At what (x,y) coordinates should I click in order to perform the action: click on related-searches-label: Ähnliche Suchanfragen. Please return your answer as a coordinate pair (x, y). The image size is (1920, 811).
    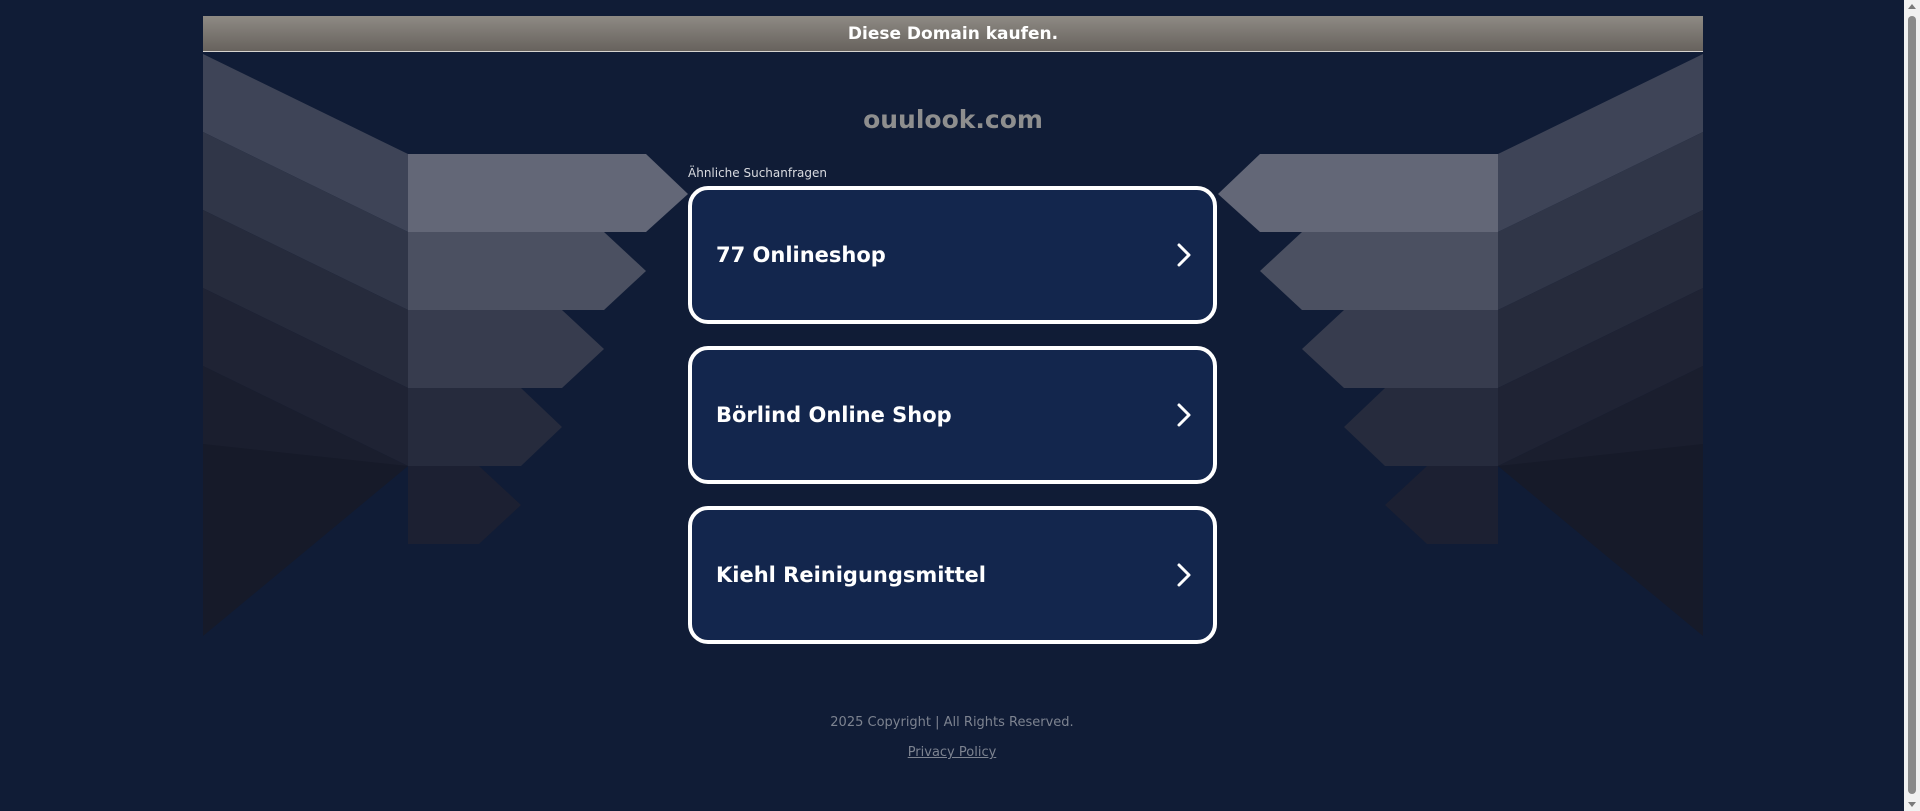
    Looking at the image, I should click on (757, 173).